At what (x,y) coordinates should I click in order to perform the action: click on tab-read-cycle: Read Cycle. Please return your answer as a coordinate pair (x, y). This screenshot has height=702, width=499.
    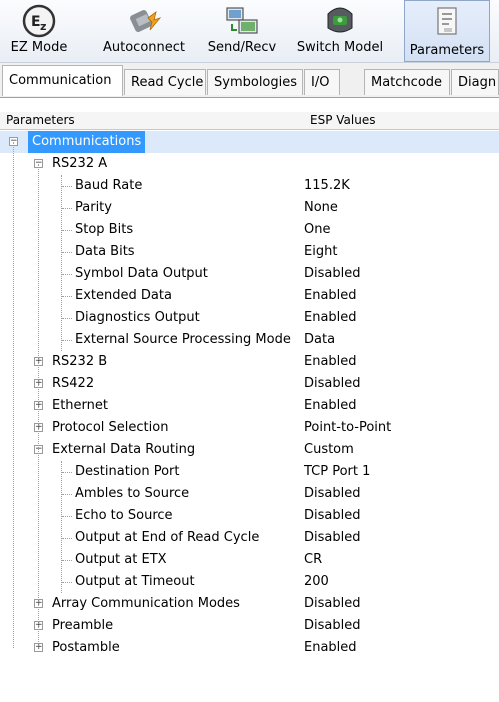
    Looking at the image, I should click on (165, 82).